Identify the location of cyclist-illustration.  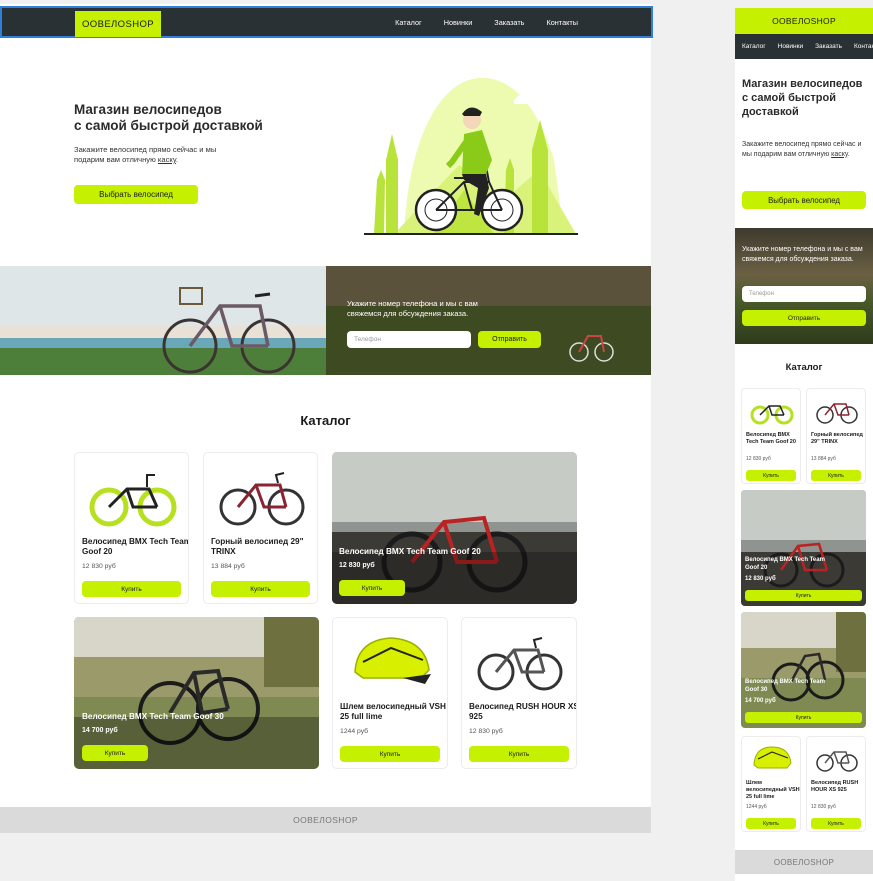
(471, 156).